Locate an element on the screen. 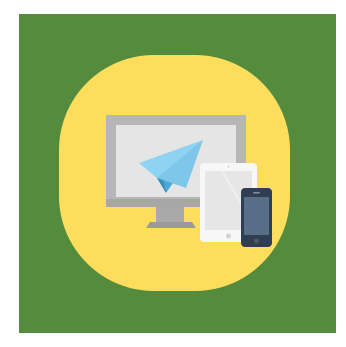 The width and height of the screenshot is (346, 347). smartphone-icon is located at coordinates (256, 217).